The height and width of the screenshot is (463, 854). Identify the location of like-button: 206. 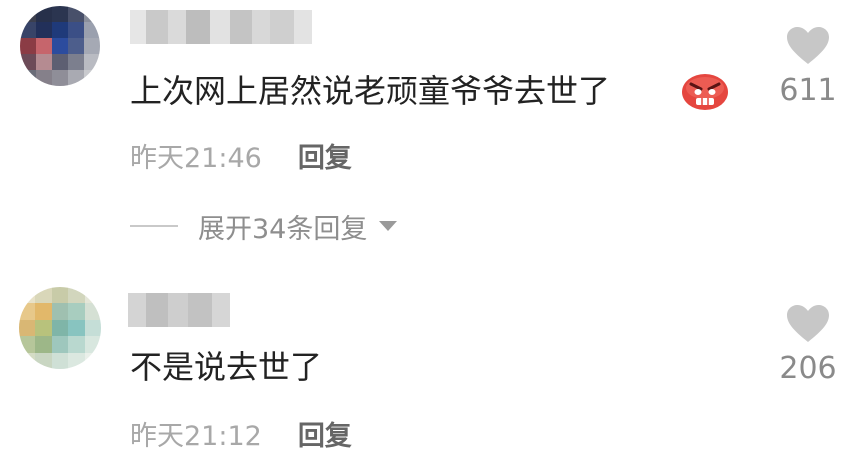
(808, 345).